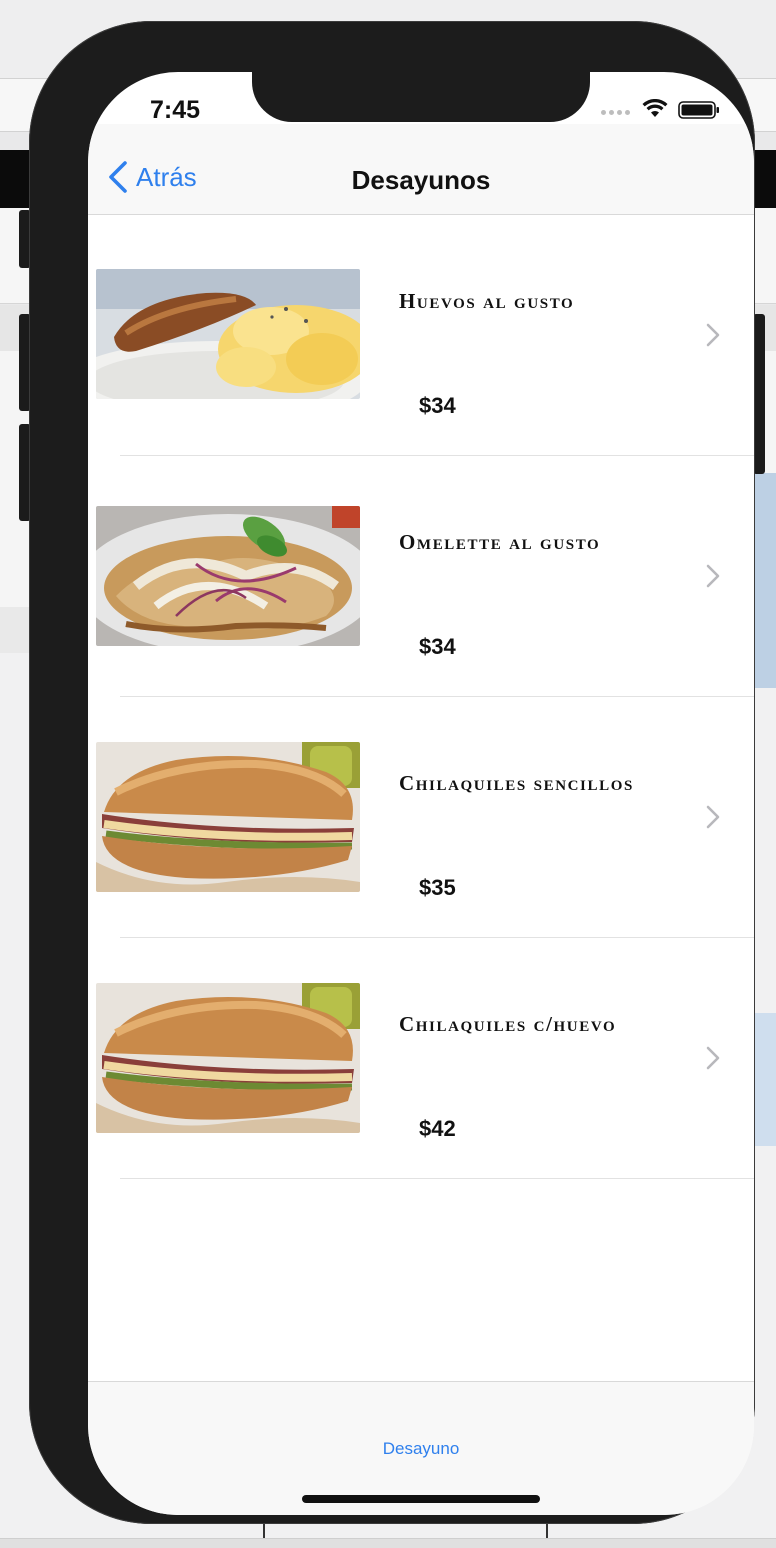 This screenshot has width=776, height=1548. What do you see at coordinates (615, 112) in the screenshot?
I see `signal-icon` at bounding box center [615, 112].